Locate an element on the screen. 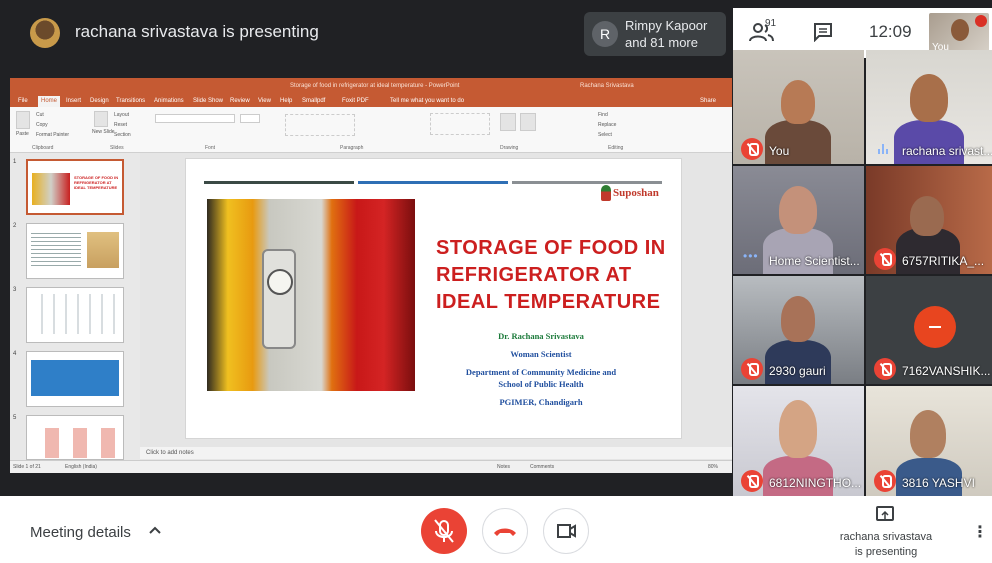 The width and height of the screenshot is (992, 563). select-button: Select is located at coordinates (605, 135).